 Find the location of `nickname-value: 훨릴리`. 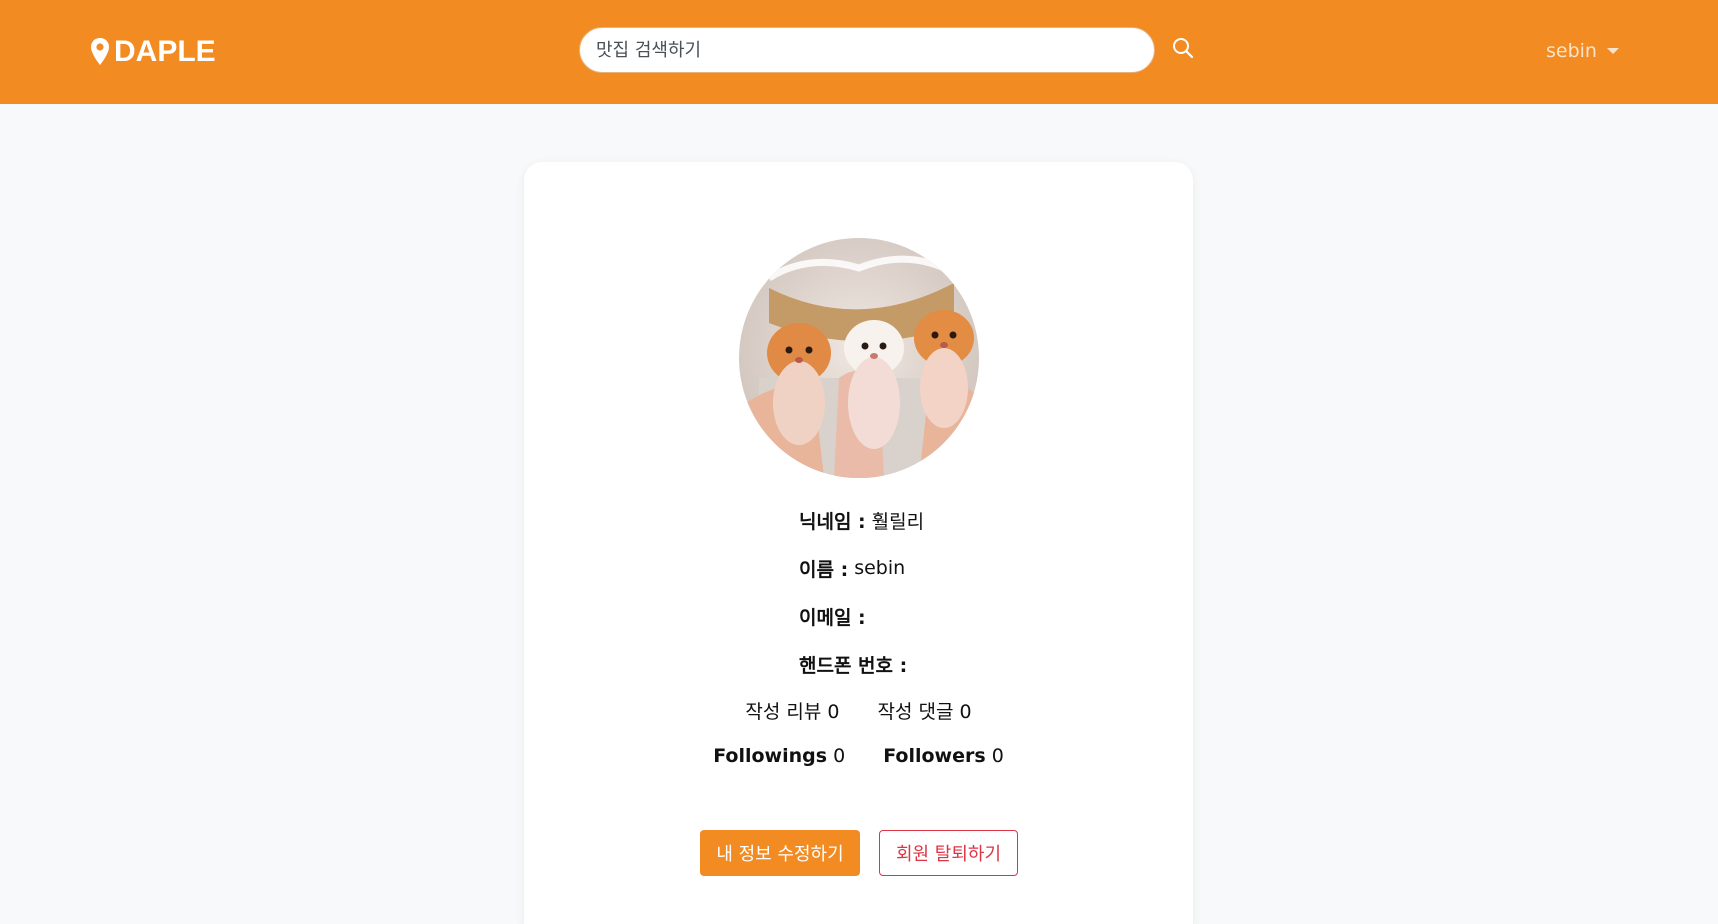

nickname-value: 훨릴리 is located at coordinates (898, 521).